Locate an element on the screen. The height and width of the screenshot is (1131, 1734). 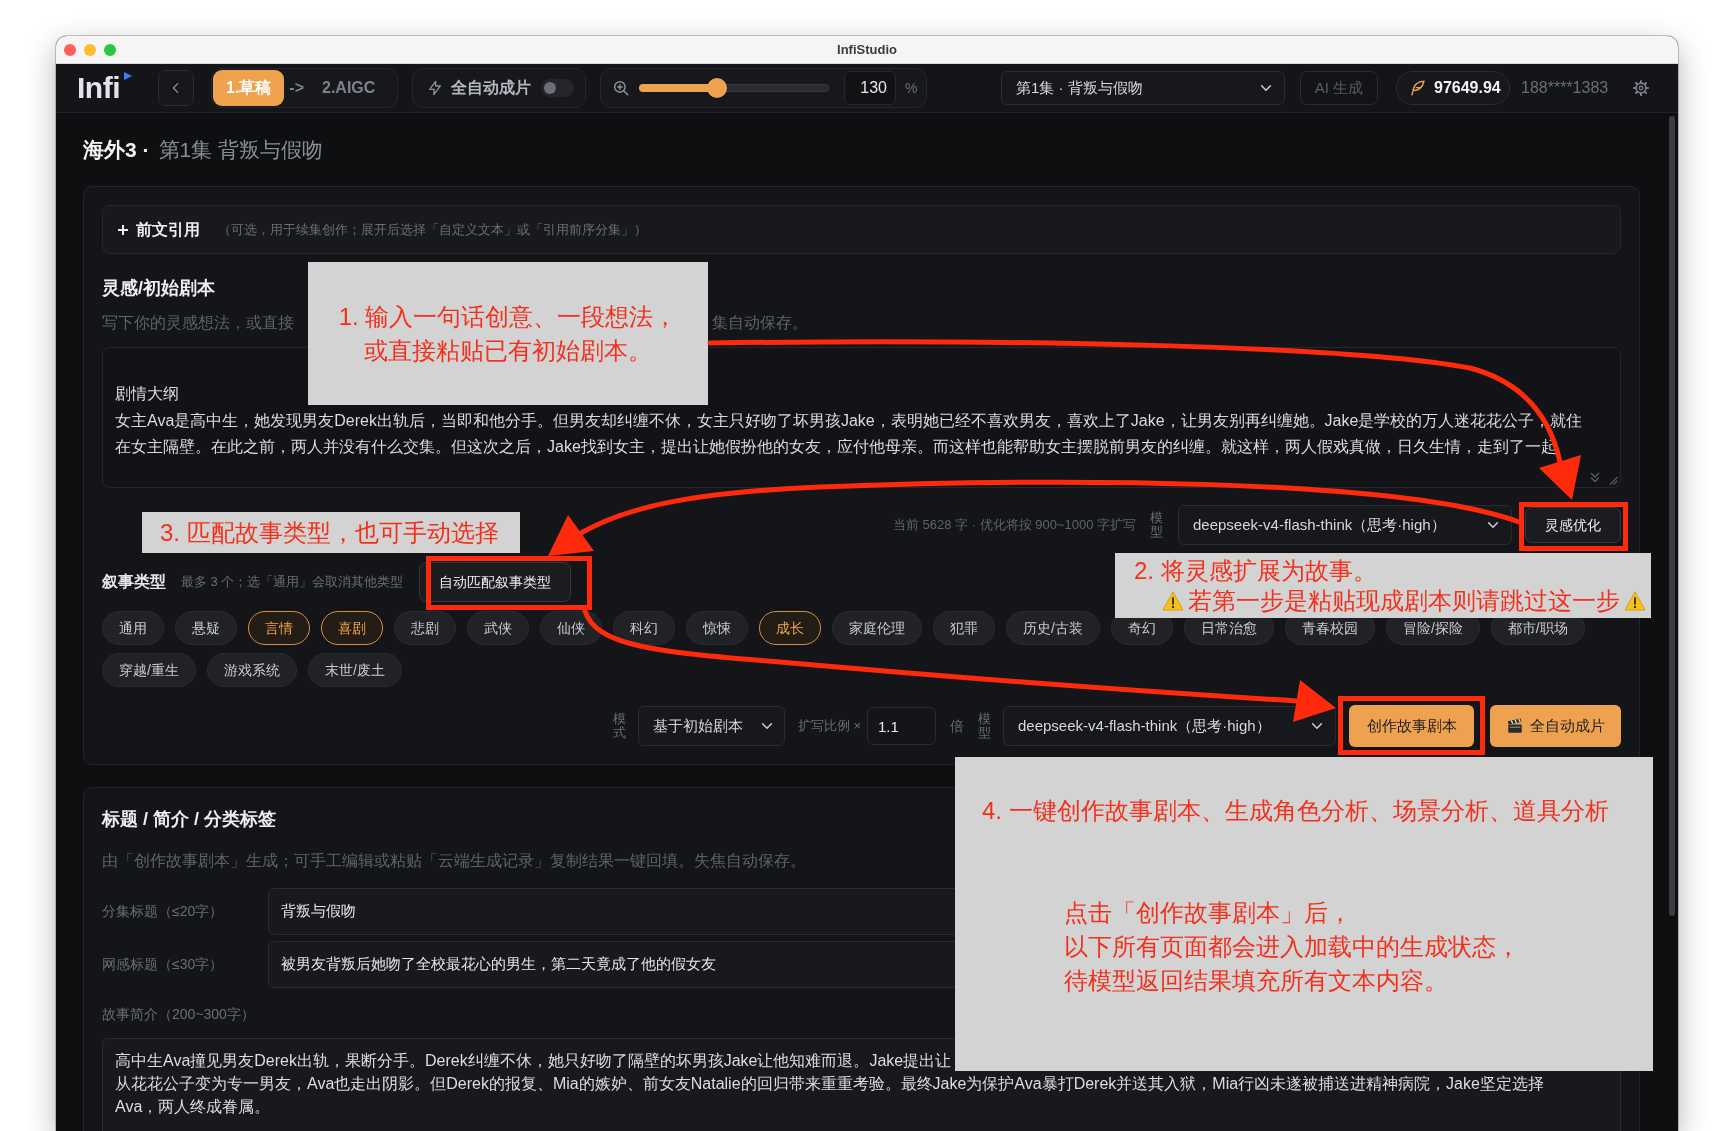
project-title: 海外3 · is located at coordinates (116, 150).